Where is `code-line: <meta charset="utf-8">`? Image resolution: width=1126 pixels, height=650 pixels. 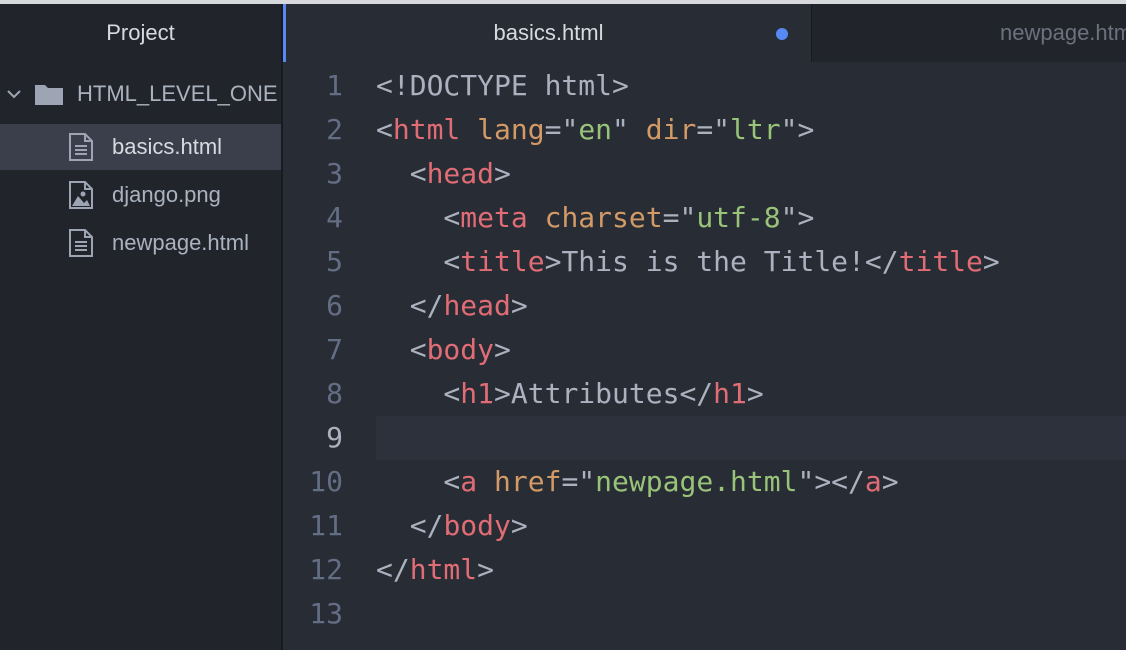 code-line: <meta charset="utf-8"> is located at coordinates (751, 218).